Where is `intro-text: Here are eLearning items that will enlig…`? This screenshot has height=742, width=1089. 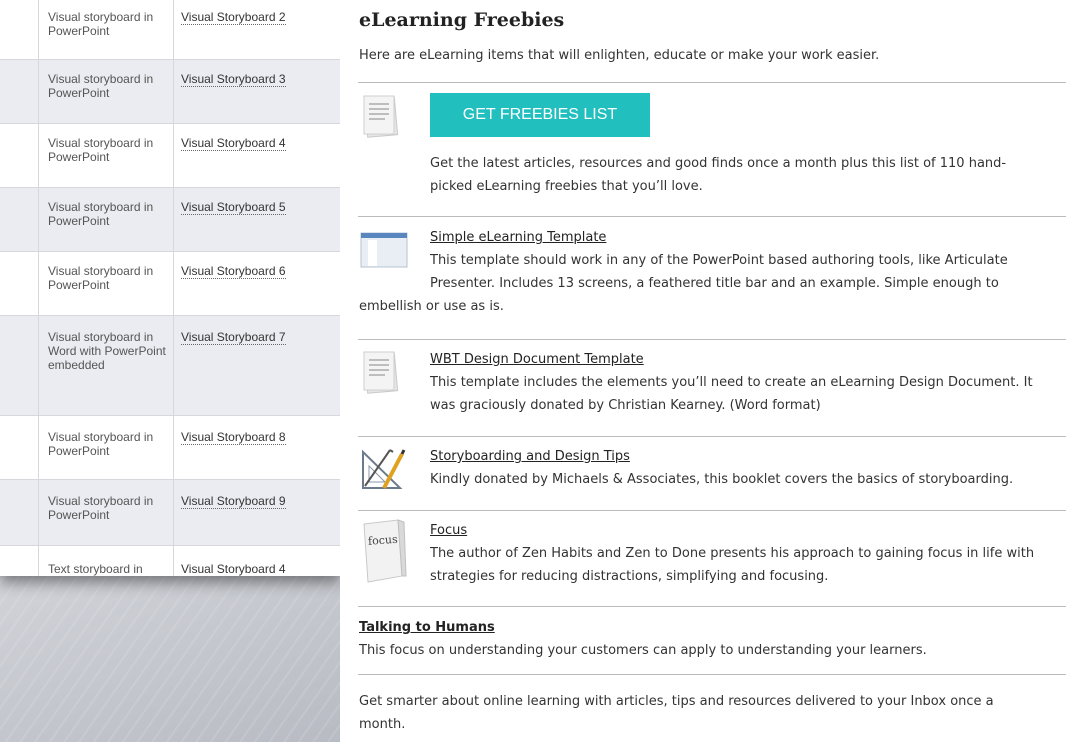
intro-text: Here are eLearning items that will enlig… is located at coordinates (619, 55).